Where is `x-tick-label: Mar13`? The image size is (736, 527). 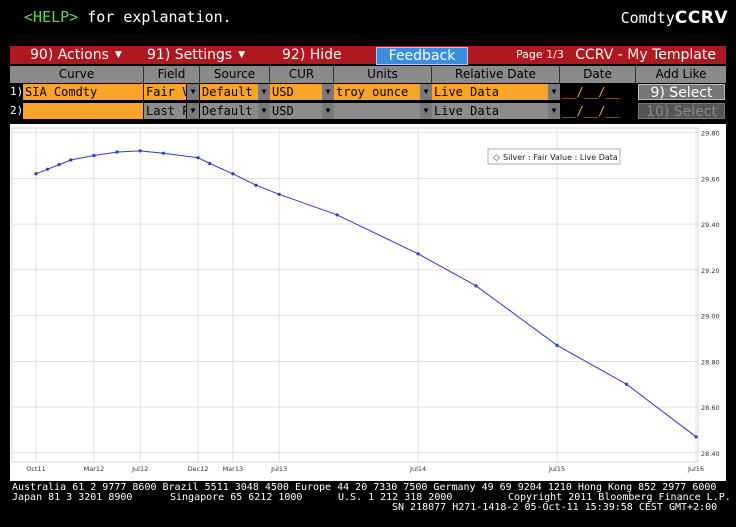 x-tick-label: Mar13 is located at coordinates (233, 469).